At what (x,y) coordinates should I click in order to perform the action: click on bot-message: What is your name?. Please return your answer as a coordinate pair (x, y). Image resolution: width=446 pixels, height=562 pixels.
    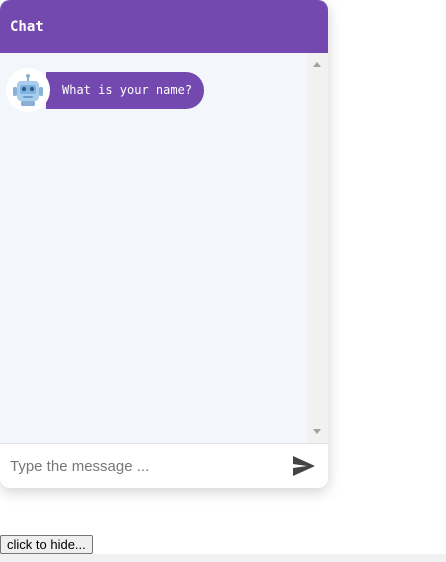
    Looking at the image, I should click on (105, 90).